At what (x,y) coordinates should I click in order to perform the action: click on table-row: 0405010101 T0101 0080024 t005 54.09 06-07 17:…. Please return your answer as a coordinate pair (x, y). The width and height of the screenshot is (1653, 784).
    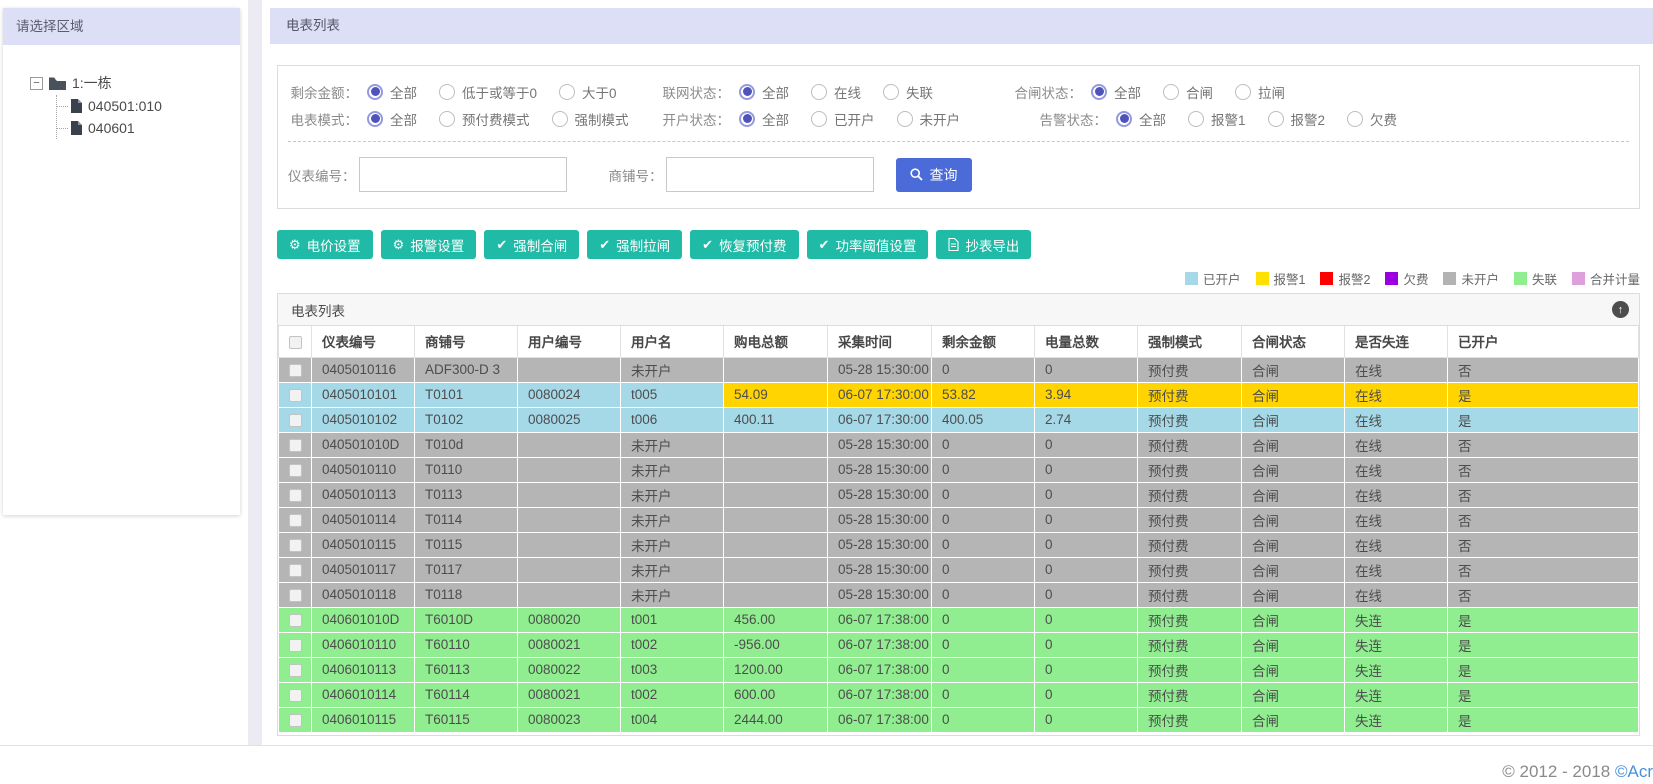
    Looking at the image, I should click on (958, 394).